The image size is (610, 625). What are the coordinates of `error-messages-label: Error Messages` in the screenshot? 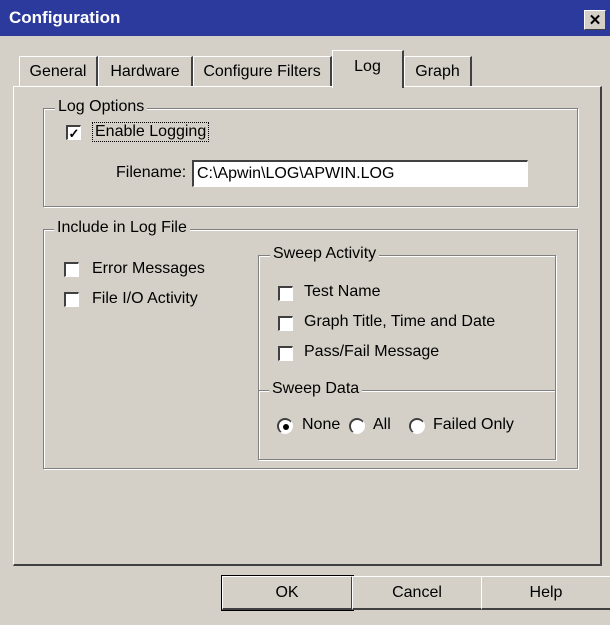 It's located at (148, 269).